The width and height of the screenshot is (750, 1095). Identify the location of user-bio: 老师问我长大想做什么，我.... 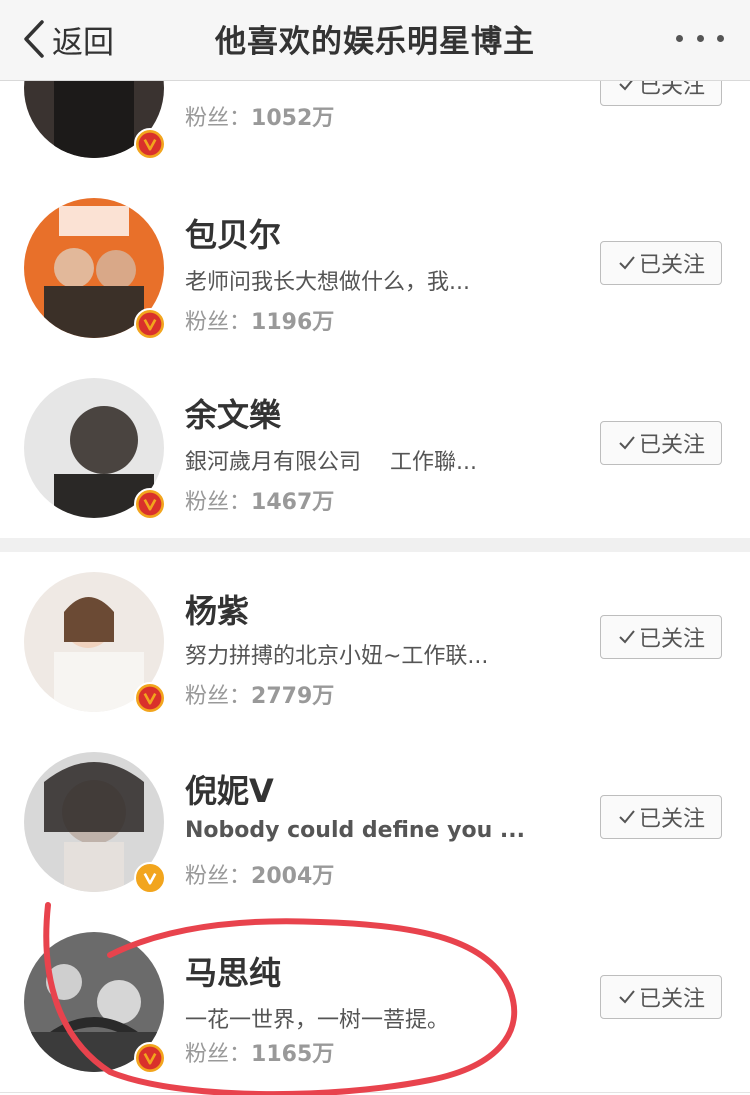
(327, 282).